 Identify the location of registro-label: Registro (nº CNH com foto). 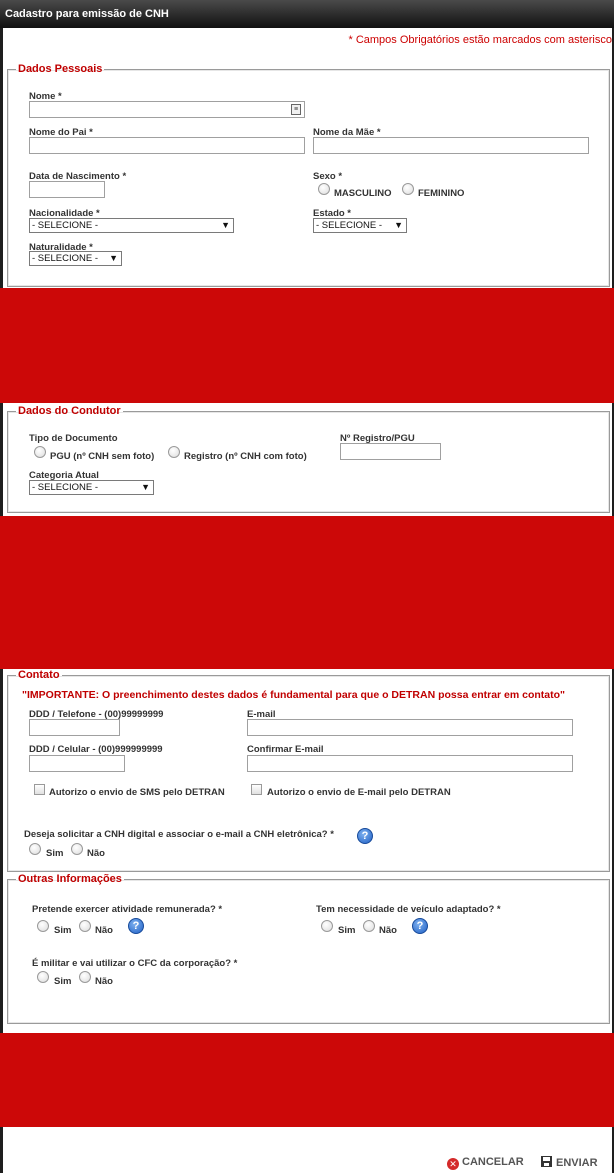
(245, 456).